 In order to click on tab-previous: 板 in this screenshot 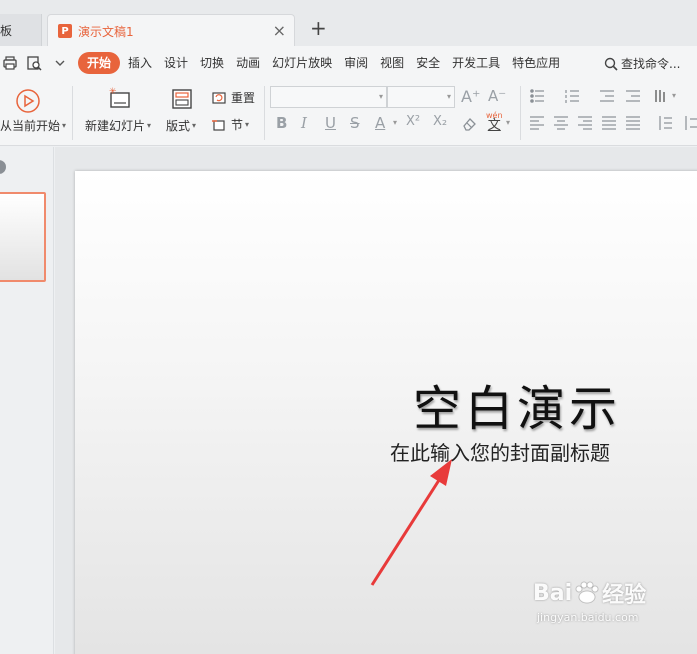, I will do `click(21, 30)`.